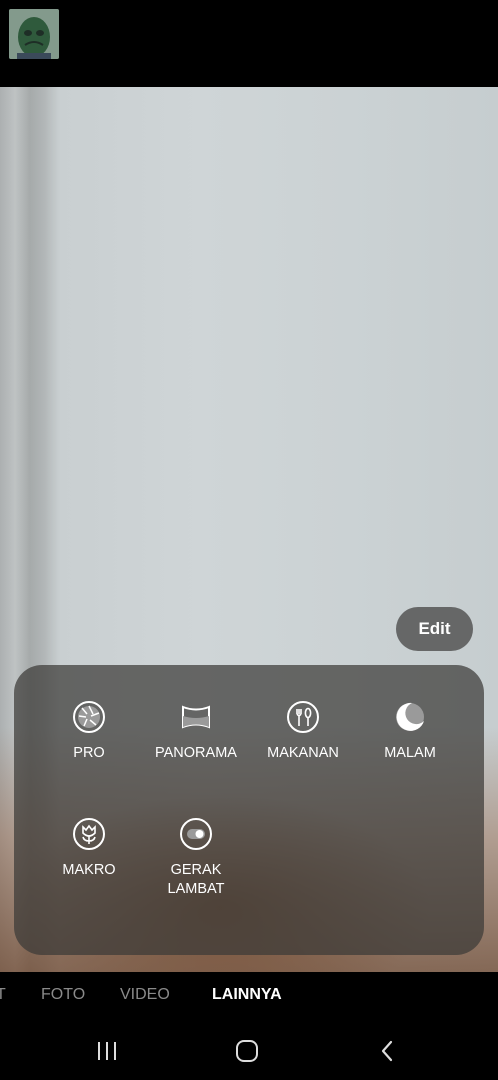 Image resolution: width=498 pixels, height=1080 pixels. What do you see at coordinates (89, 834) in the screenshot?
I see `flower-icon` at bounding box center [89, 834].